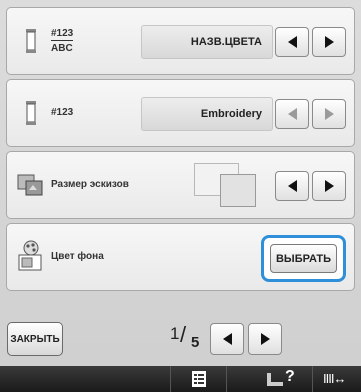 Image resolution: width=361 pixels, height=392 pixels. What do you see at coordinates (62, 33) in the screenshot?
I see `name-format-top: #123` at bounding box center [62, 33].